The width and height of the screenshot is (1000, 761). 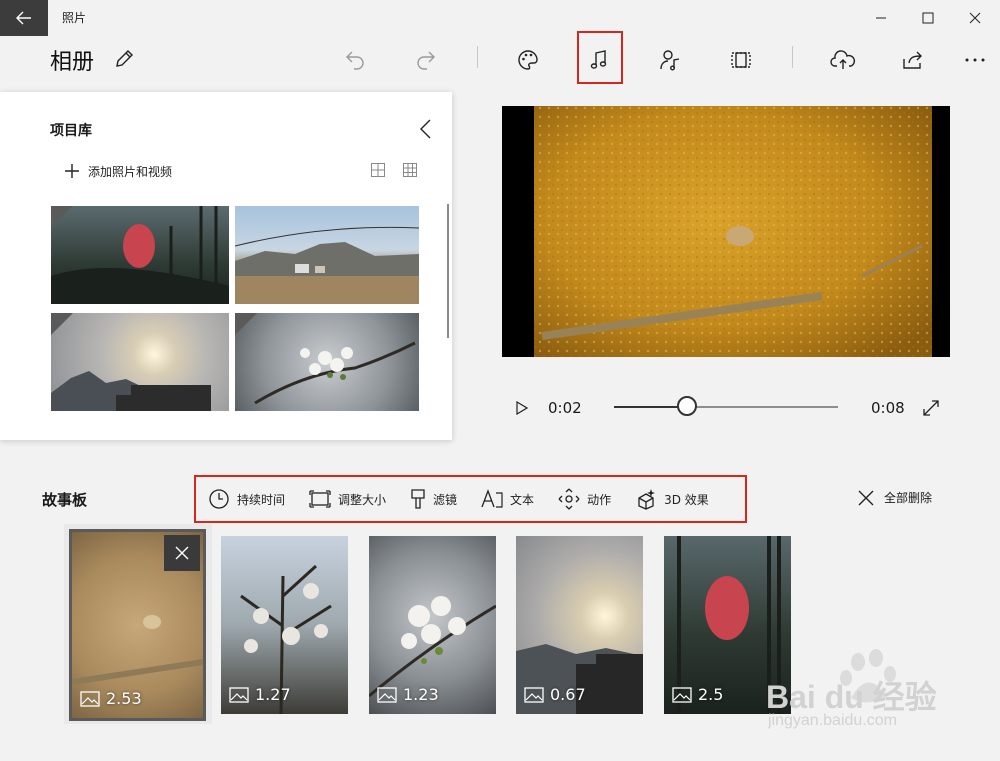 What do you see at coordinates (273, 694) in the screenshot?
I see `card-duration-value: 1.27` at bounding box center [273, 694].